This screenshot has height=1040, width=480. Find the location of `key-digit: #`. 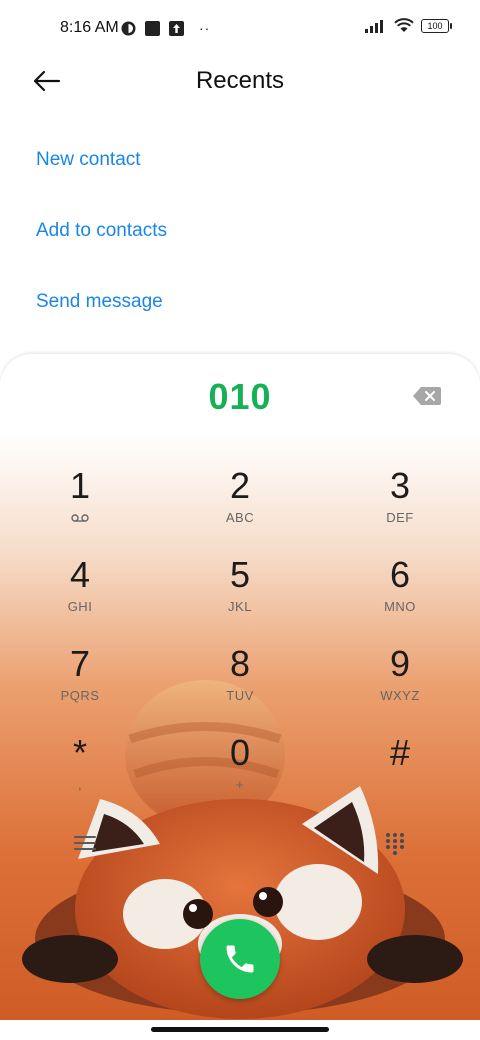

key-digit: # is located at coordinates (400, 752).